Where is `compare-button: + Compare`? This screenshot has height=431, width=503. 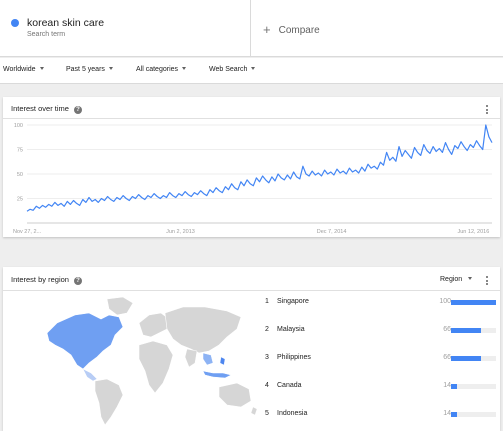 compare-button: + Compare is located at coordinates (291, 29).